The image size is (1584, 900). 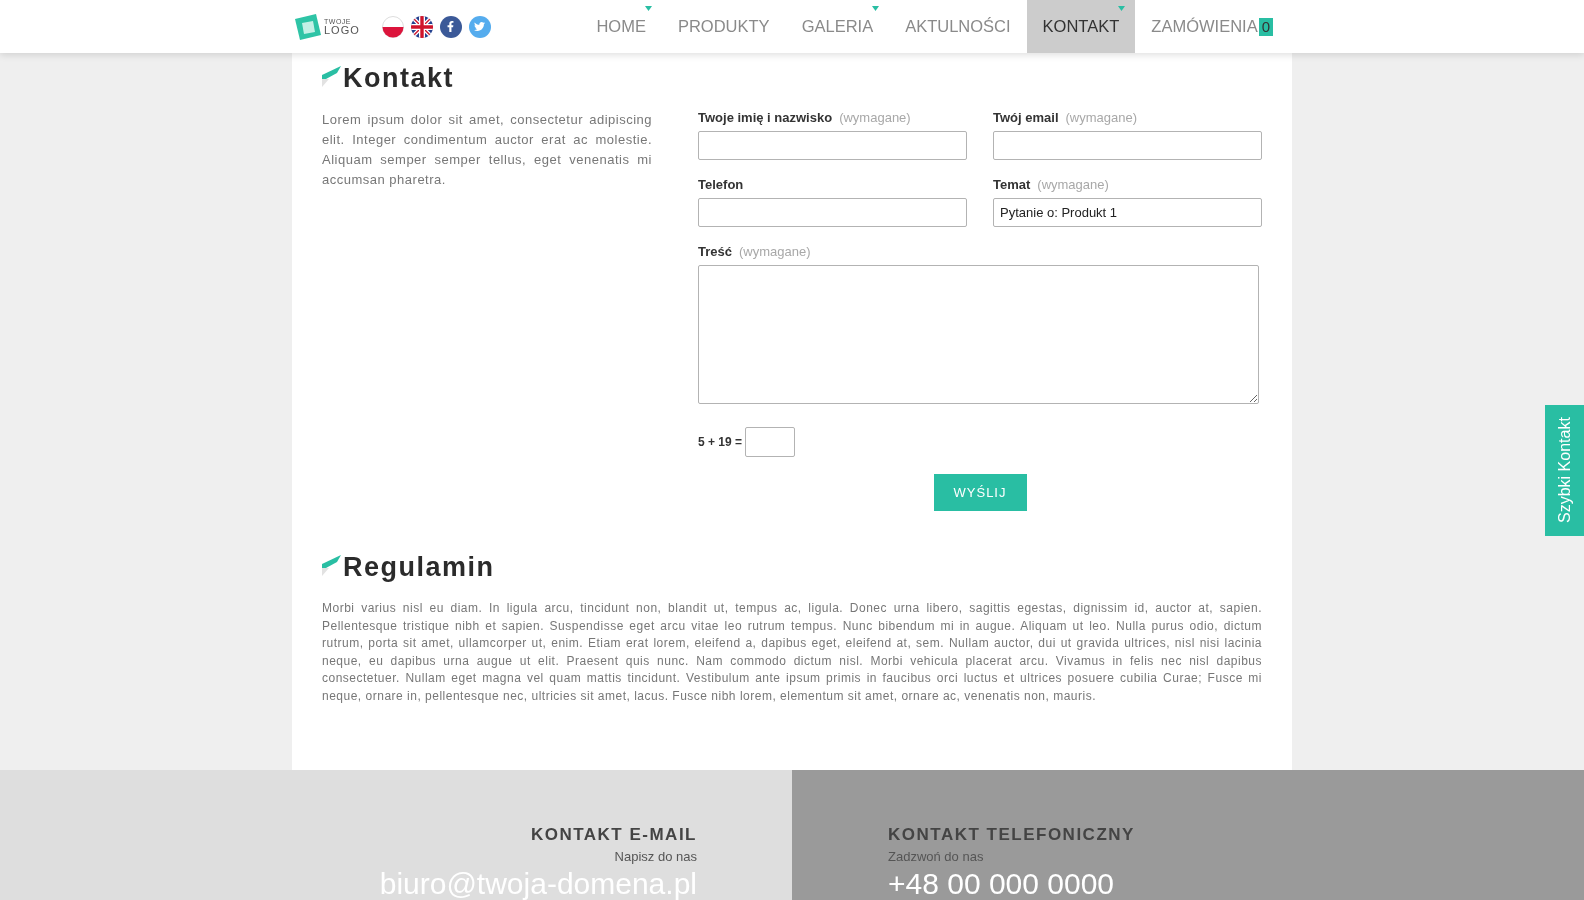 What do you see at coordinates (1012, 185) in the screenshot?
I see `field-label: Temat` at bounding box center [1012, 185].